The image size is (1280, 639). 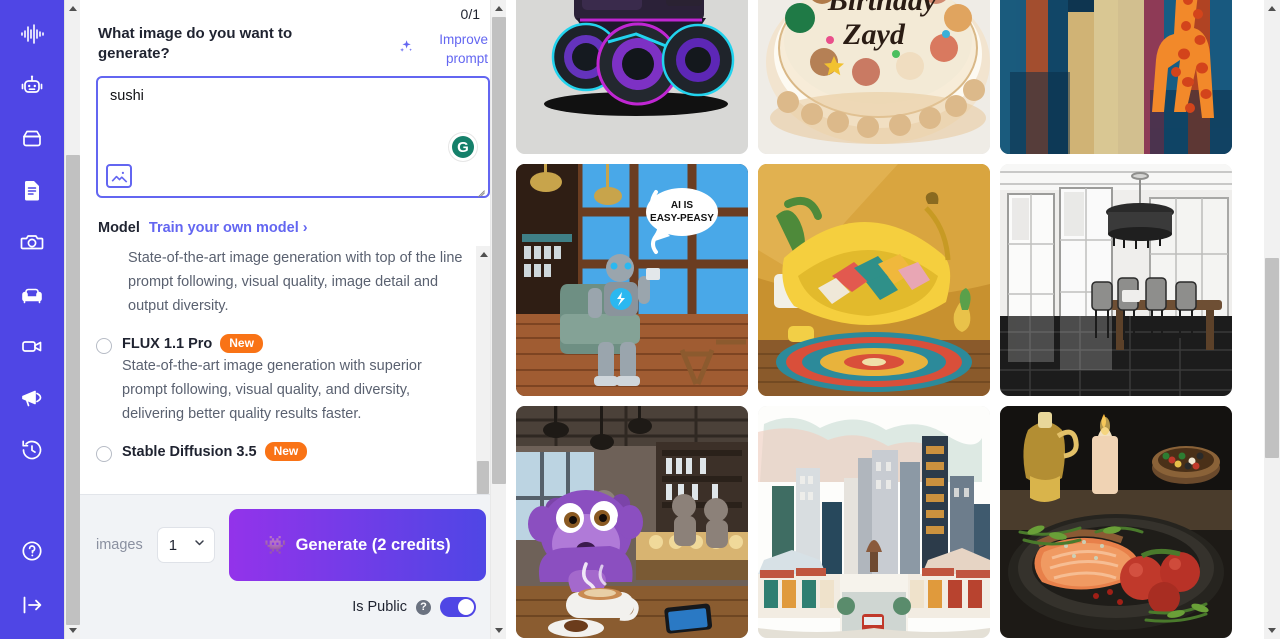 I want to click on panel-scroll-up-arrow, so click(x=499, y=8).